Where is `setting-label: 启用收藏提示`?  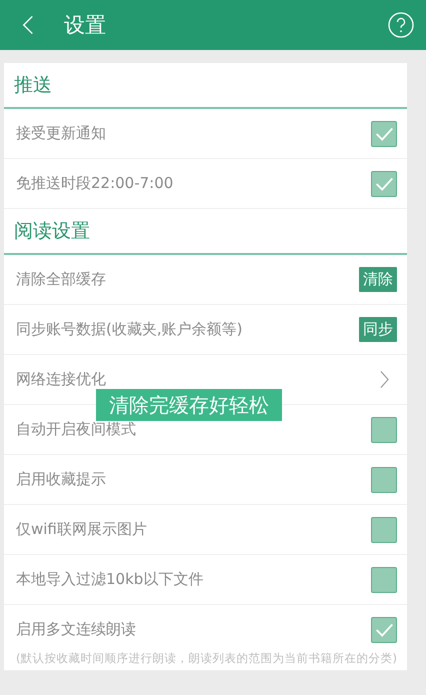 setting-label: 启用收藏提示 is located at coordinates (61, 479).